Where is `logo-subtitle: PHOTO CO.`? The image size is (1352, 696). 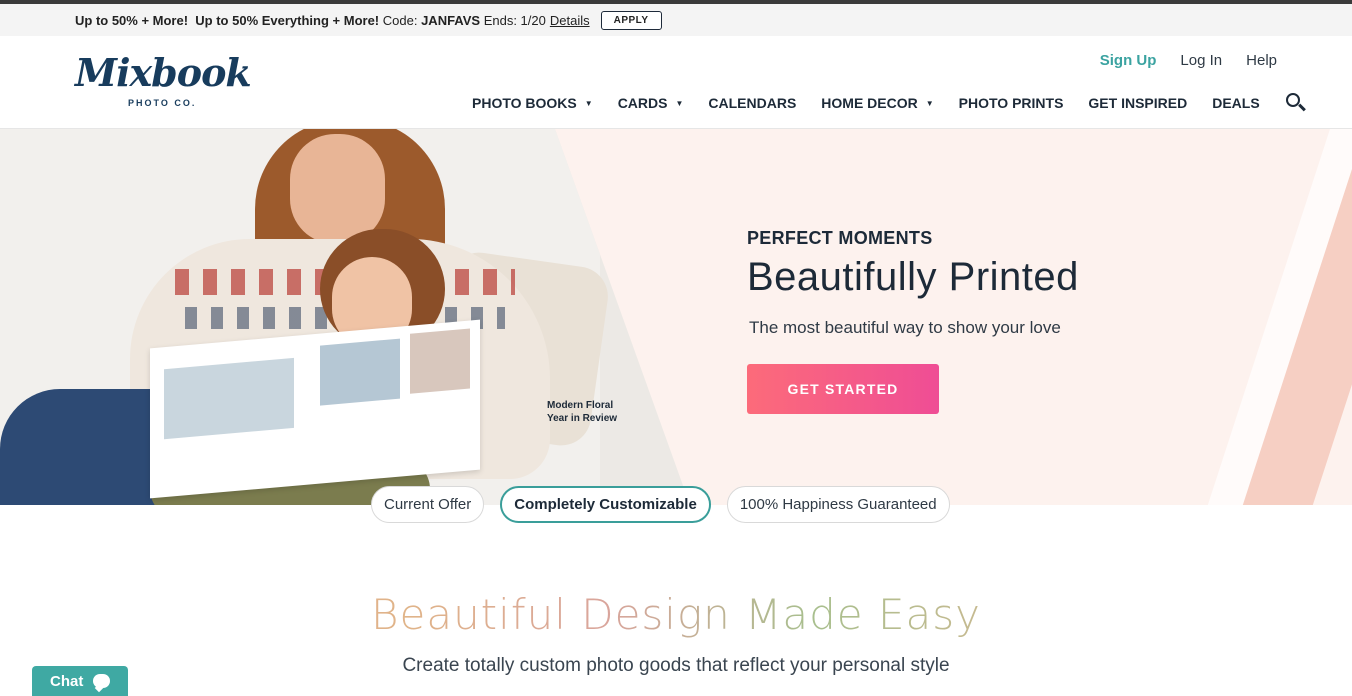 logo-subtitle: PHOTO CO. is located at coordinates (162, 103).